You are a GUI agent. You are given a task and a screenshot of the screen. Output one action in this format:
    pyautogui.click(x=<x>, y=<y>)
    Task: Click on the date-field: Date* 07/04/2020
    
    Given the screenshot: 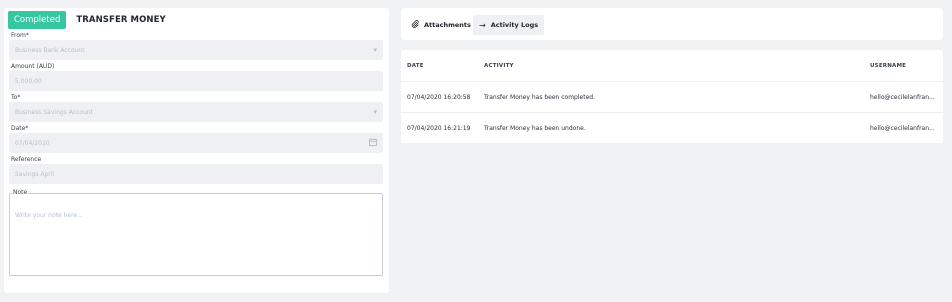 What is the action you would take?
    pyautogui.click(x=196, y=139)
    